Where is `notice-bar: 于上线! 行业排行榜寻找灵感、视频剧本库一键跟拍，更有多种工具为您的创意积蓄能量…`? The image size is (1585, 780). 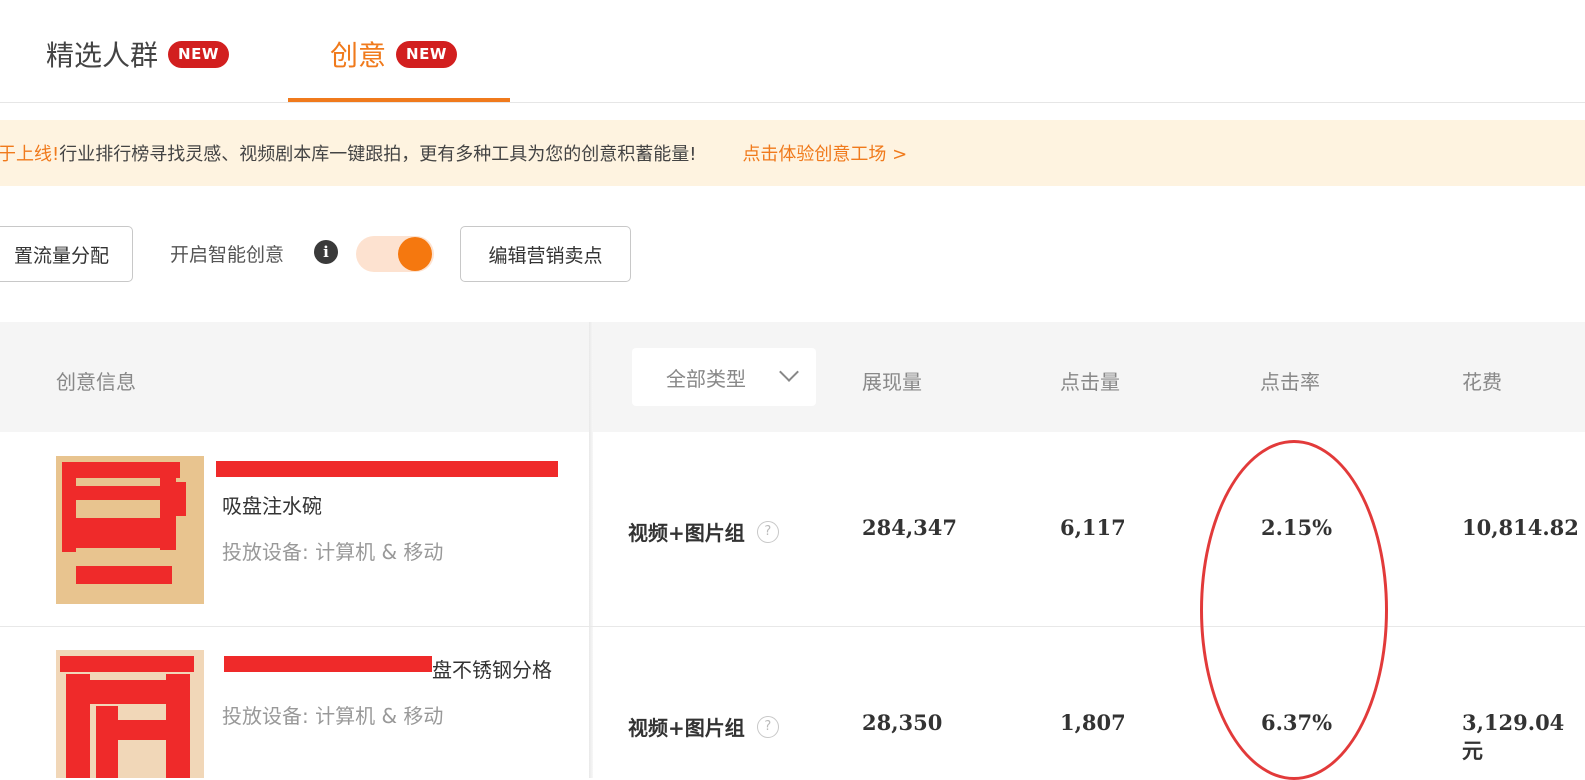
notice-bar: 于上线! 行业排行榜寻找灵感、视频剧本库一键跟拍，更有多种工具为您的创意积蓄能量… is located at coordinates (792, 153).